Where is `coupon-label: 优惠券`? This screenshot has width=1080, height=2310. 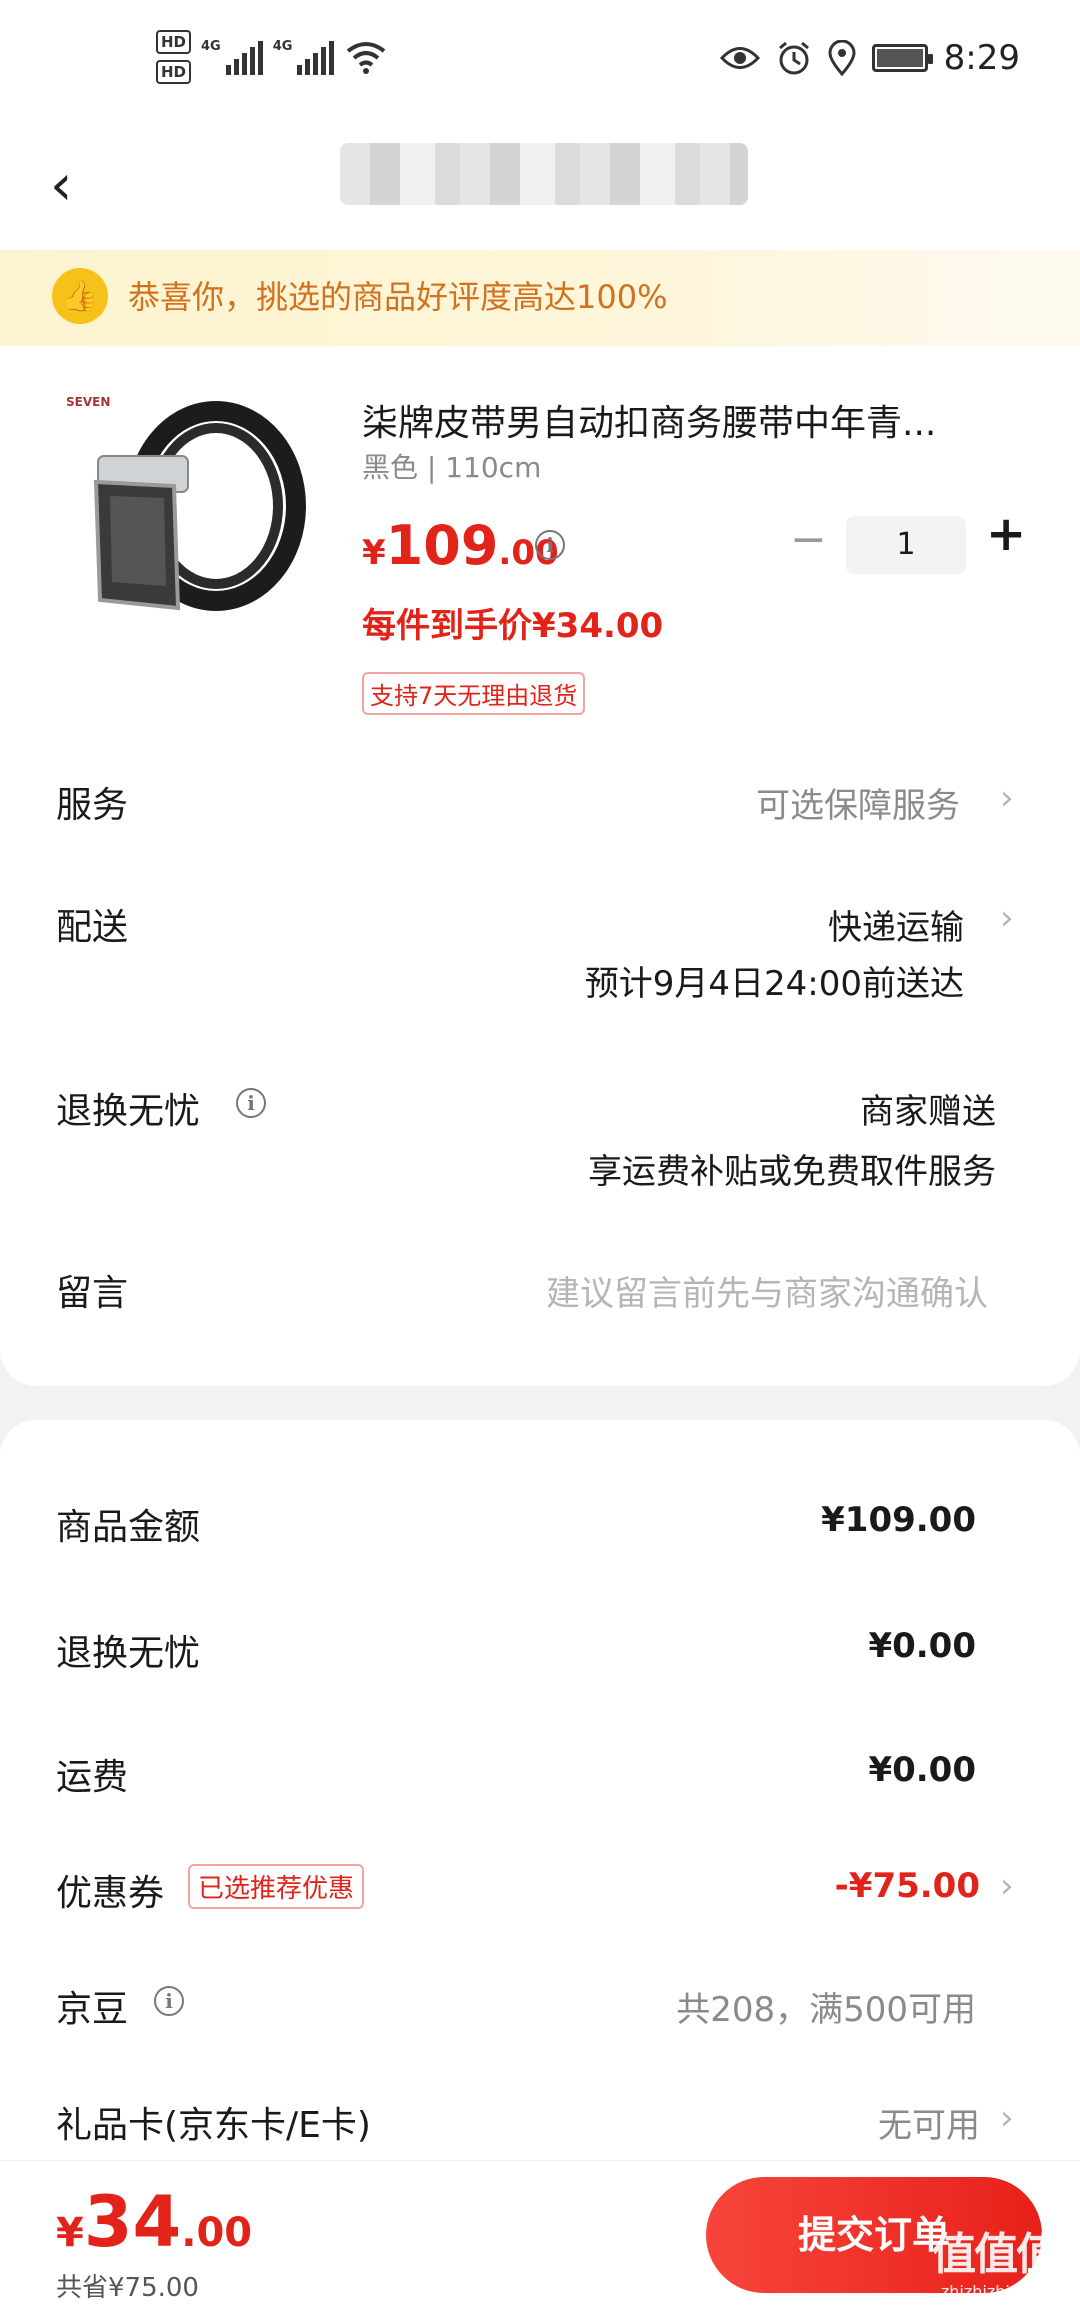
coupon-label: 优惠券 is located at coordinates (110, 1893).